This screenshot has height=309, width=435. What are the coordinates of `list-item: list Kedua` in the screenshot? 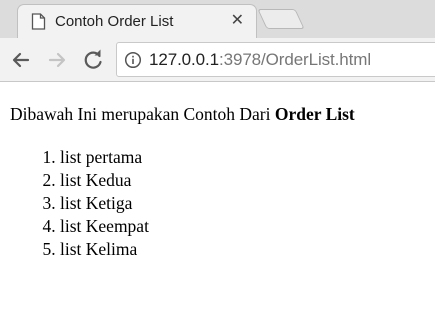 It's located at (104, 180).